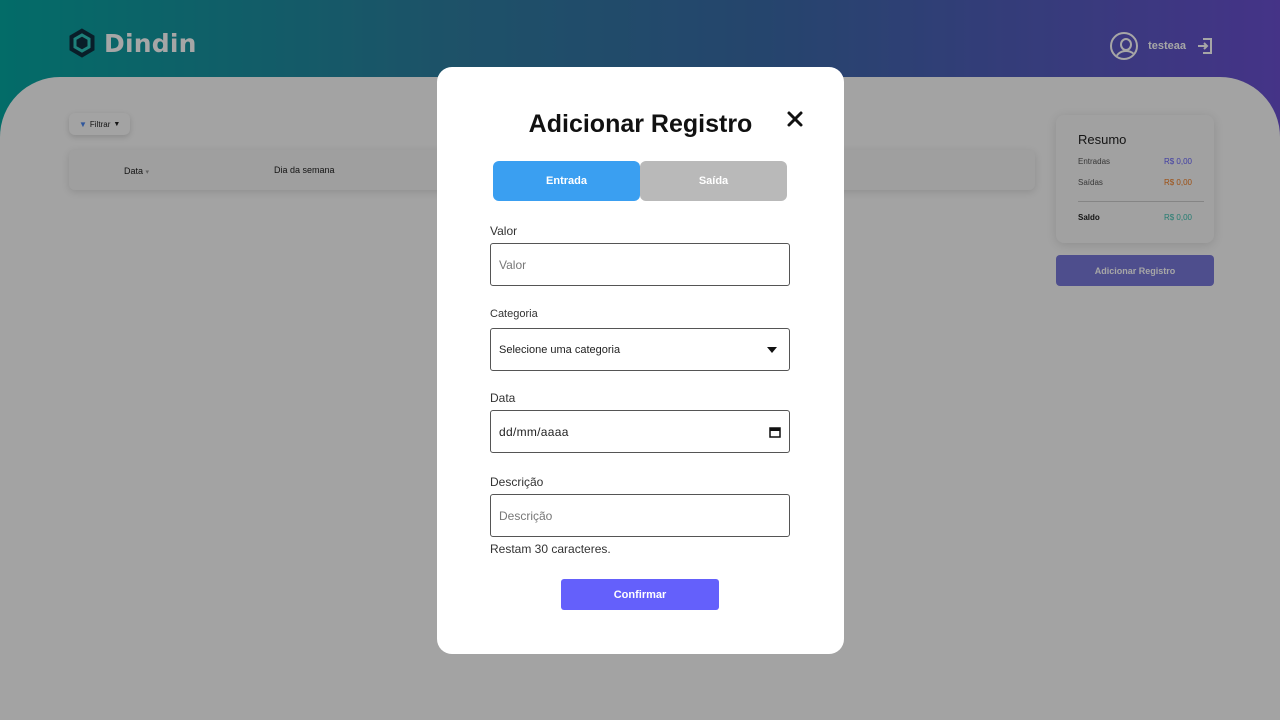 This screenshot has height=720, width=1280. Describe the element at coordinates (550, 549) in the screenshot. I see `char-counter: Restam 30 caracteres.` at that location.